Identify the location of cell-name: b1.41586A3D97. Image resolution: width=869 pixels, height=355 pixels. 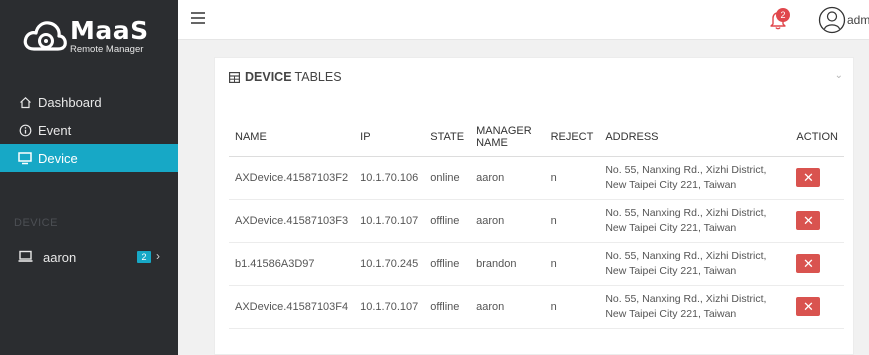
(292, 264).